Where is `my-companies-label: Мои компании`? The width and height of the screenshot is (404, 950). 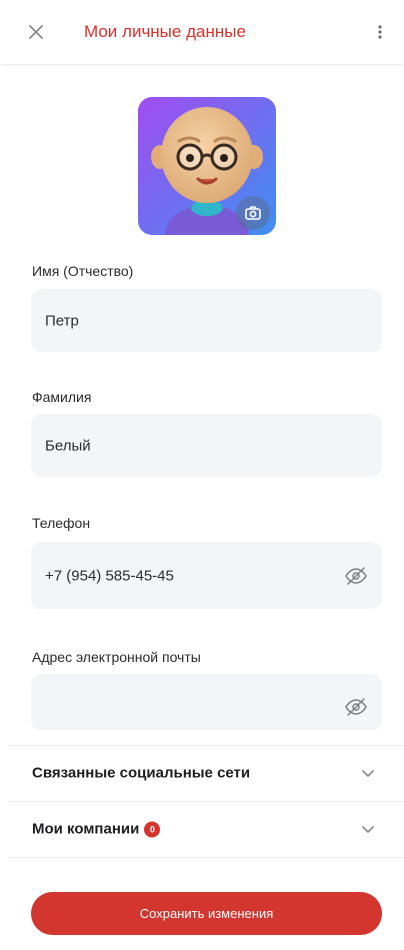
my-companies-label: Мои компании is located at coordinates (86, 829).